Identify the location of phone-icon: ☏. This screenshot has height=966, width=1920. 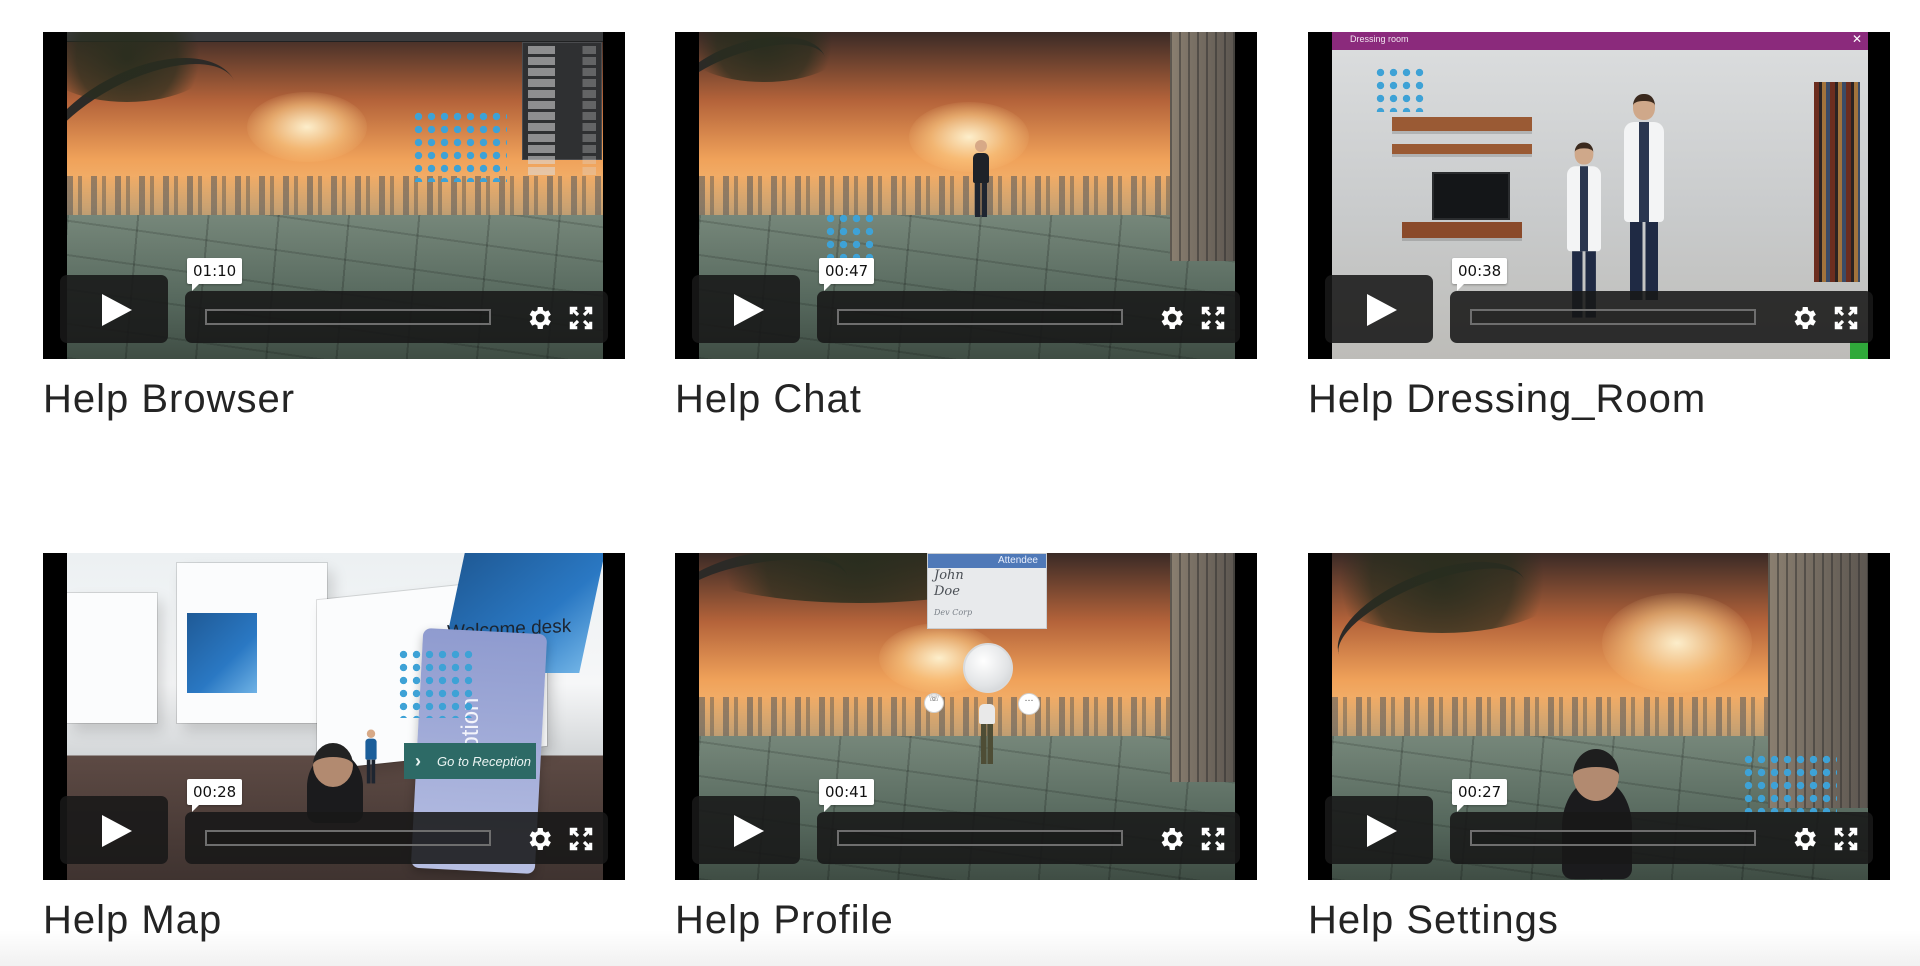
(934, 703).